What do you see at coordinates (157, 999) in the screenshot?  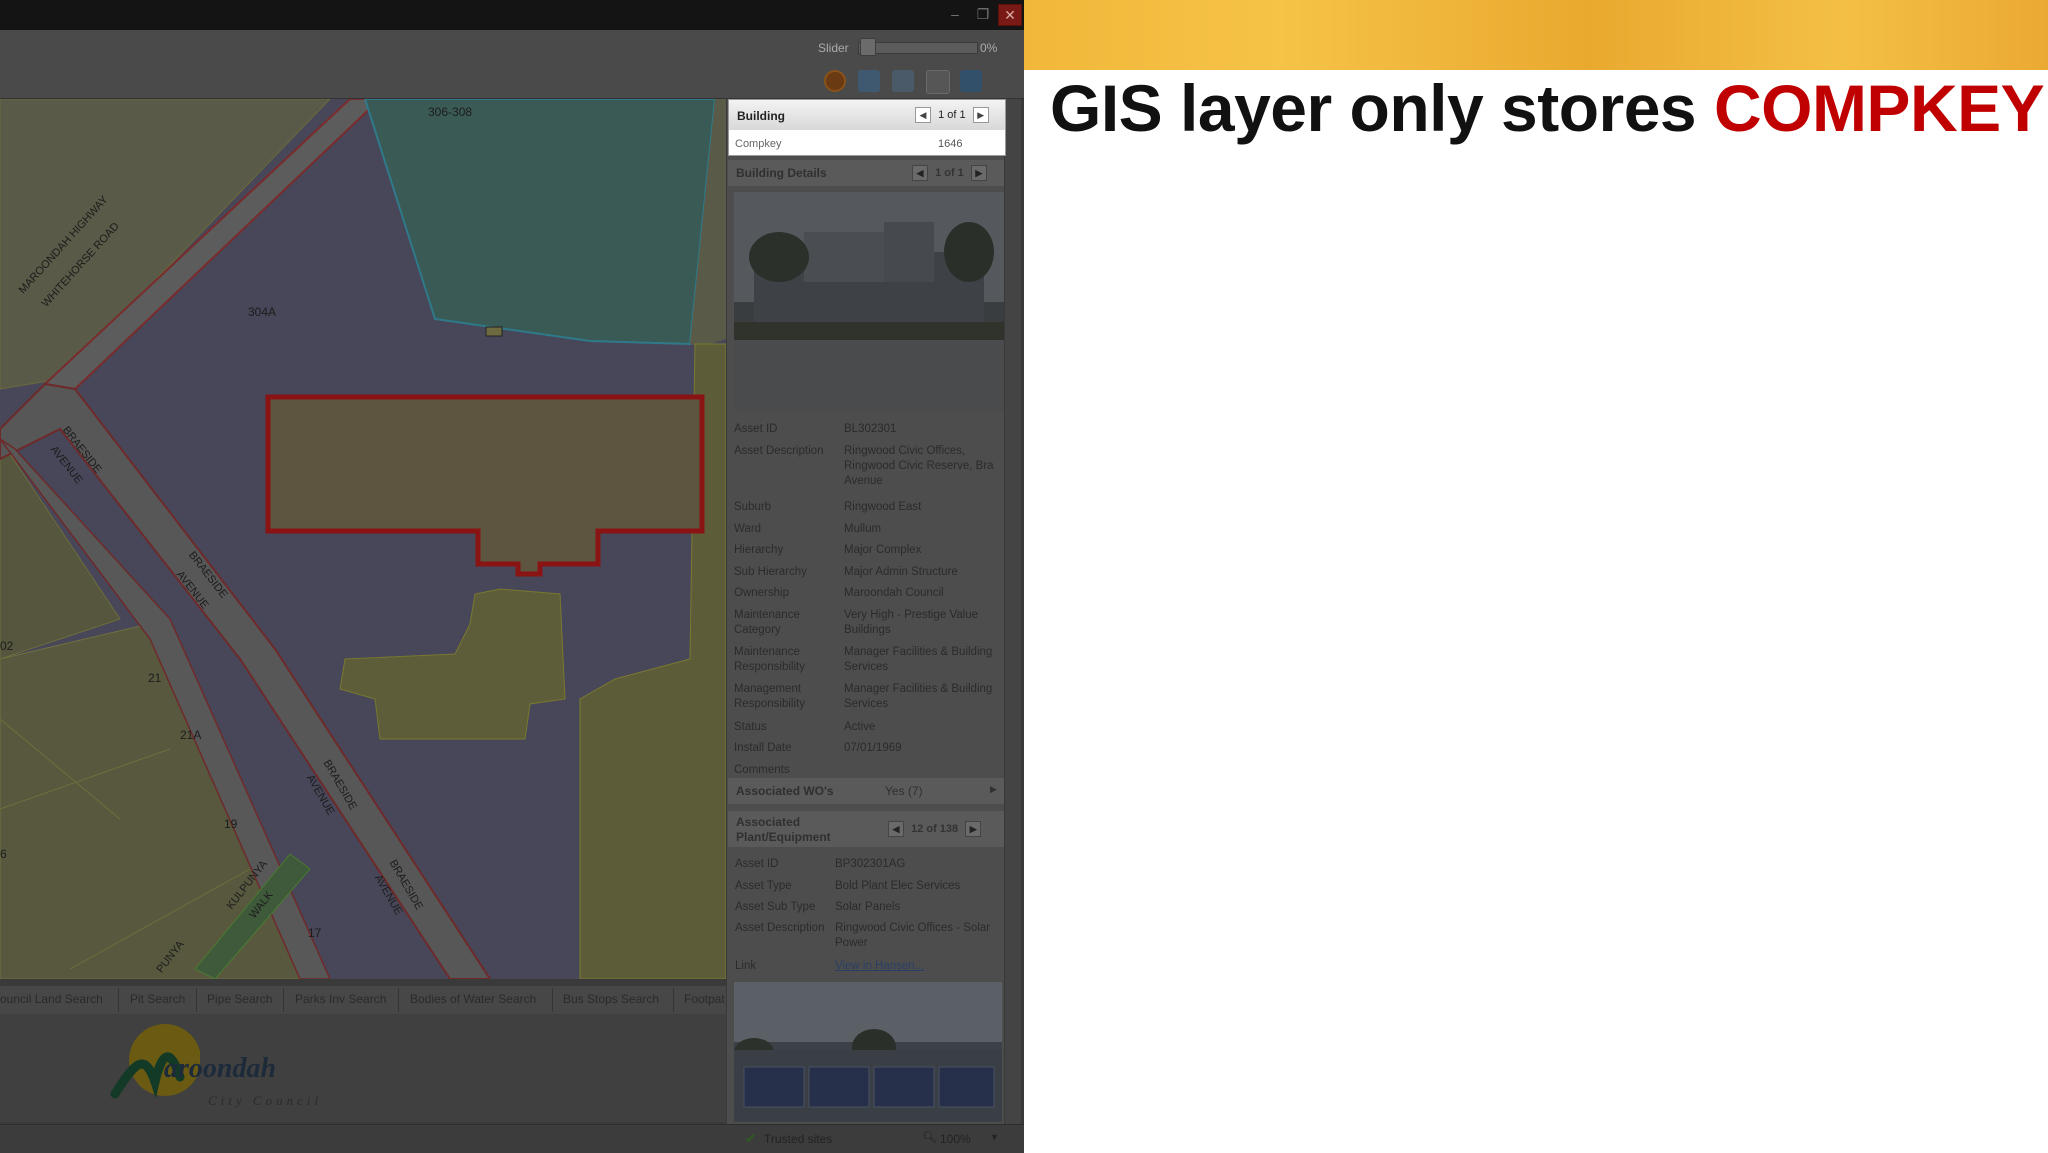 I see `tab-pit-search: Pit Search` at bounding box center [157, 999].